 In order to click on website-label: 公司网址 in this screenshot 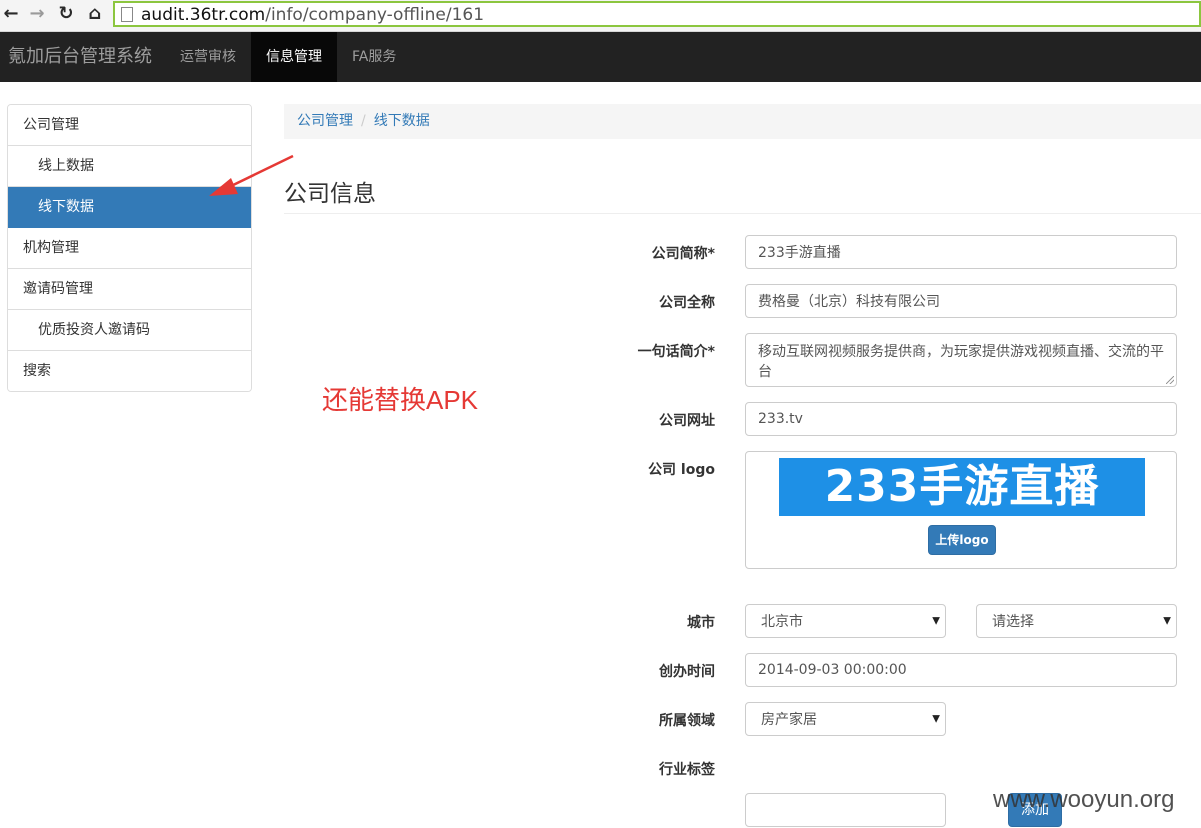, I will do `click(687, 421)`.